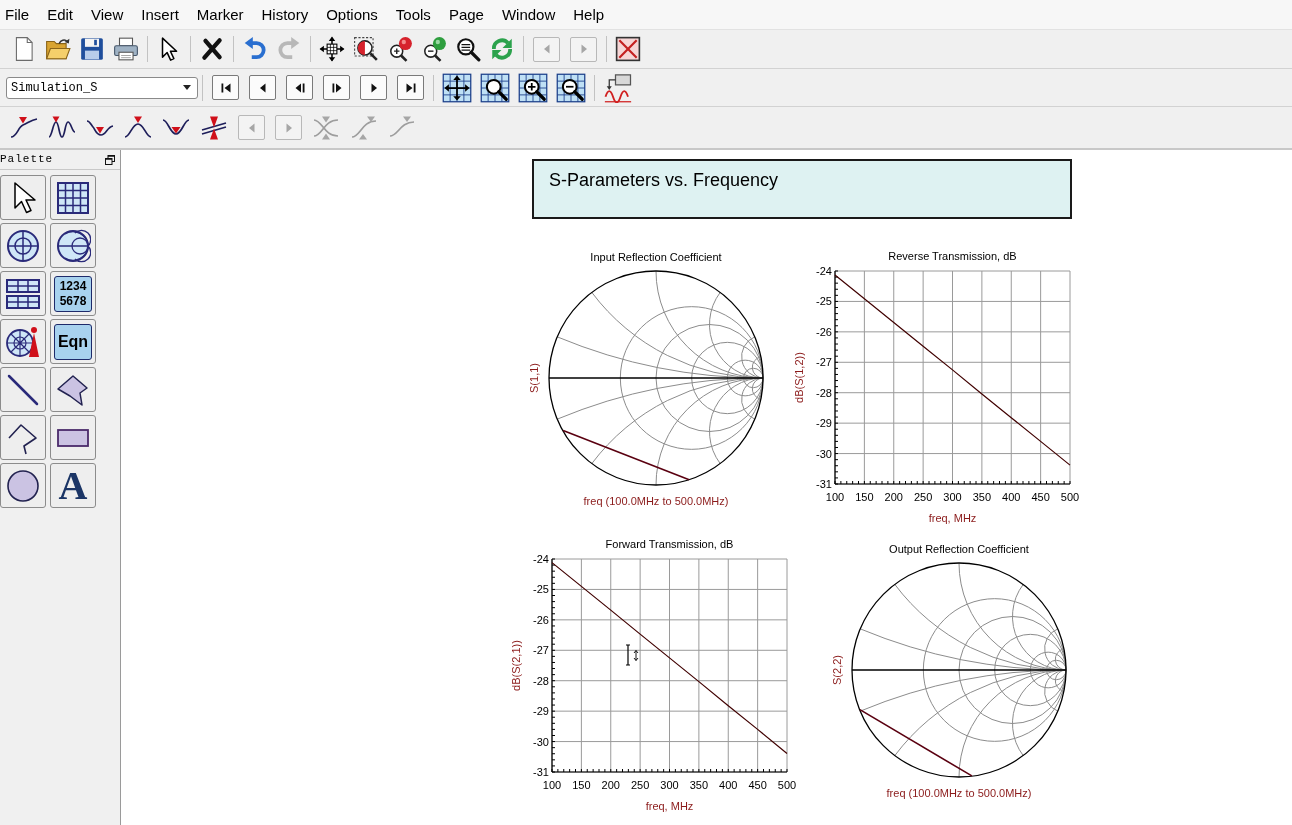 The image size is (1292, 825). Describe the element at coordinates (326, 127) in the screenshot. I see `crossing-curves-marker-icon` at that location.